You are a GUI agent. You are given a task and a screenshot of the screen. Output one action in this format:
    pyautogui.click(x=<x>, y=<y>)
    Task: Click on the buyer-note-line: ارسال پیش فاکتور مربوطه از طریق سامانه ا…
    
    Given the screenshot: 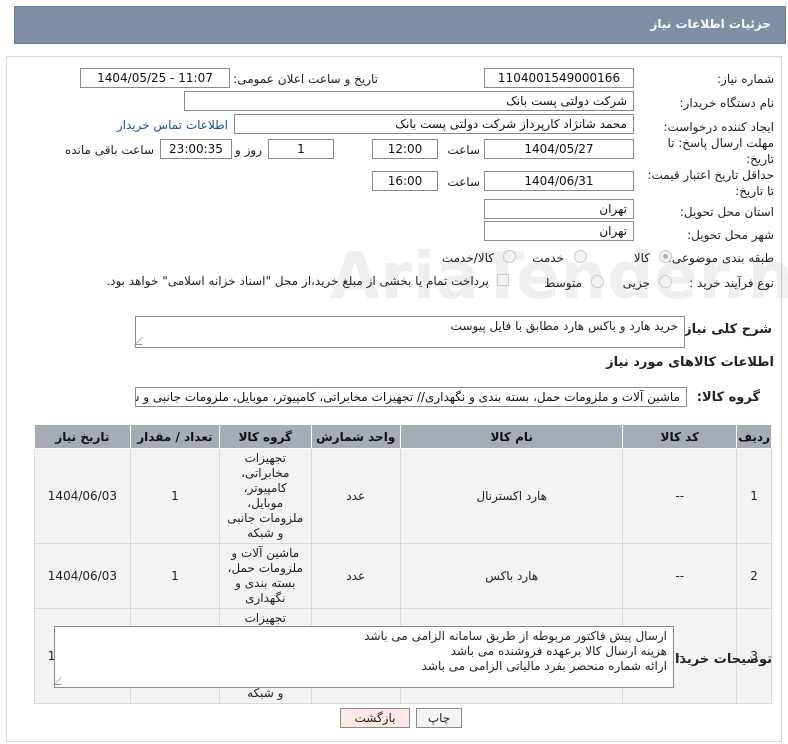 What is the action you would take?
    pyautogui.click(x=515, y=636)
    